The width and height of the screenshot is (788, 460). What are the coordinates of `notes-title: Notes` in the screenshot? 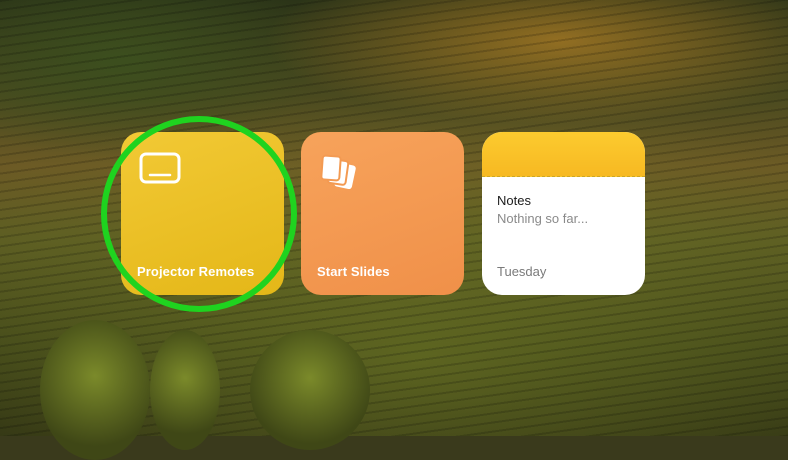 It's located at (514, 200).